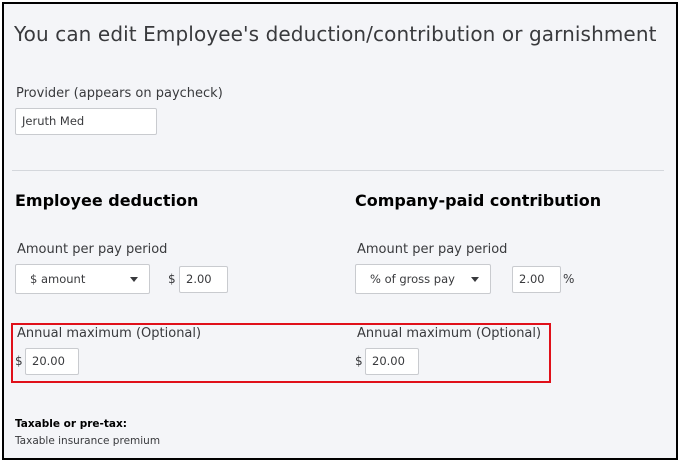 Image resolution: width=682 pixels, height=464 pixels. I want to click on company-contribution-heading: Company-paid contribution, so click(478, 200).